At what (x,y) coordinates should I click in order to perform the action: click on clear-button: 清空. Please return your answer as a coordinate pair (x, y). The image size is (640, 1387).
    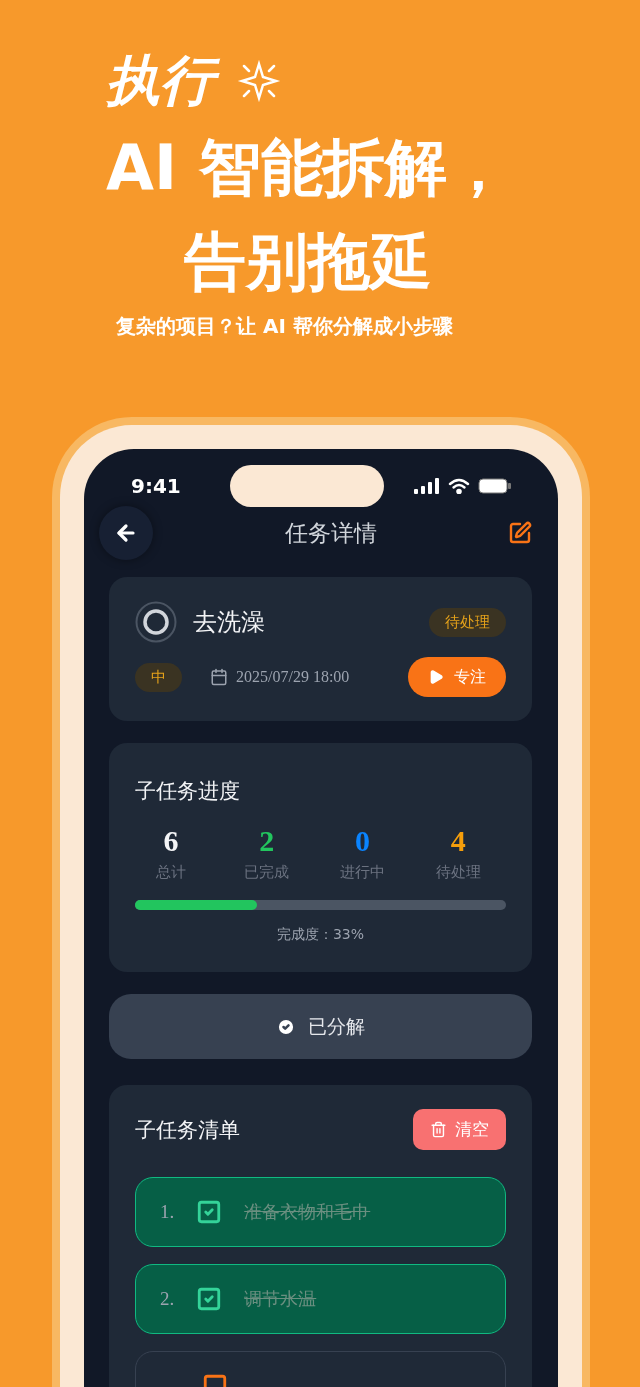
    Looking at the image, I should click on (459, 1129).